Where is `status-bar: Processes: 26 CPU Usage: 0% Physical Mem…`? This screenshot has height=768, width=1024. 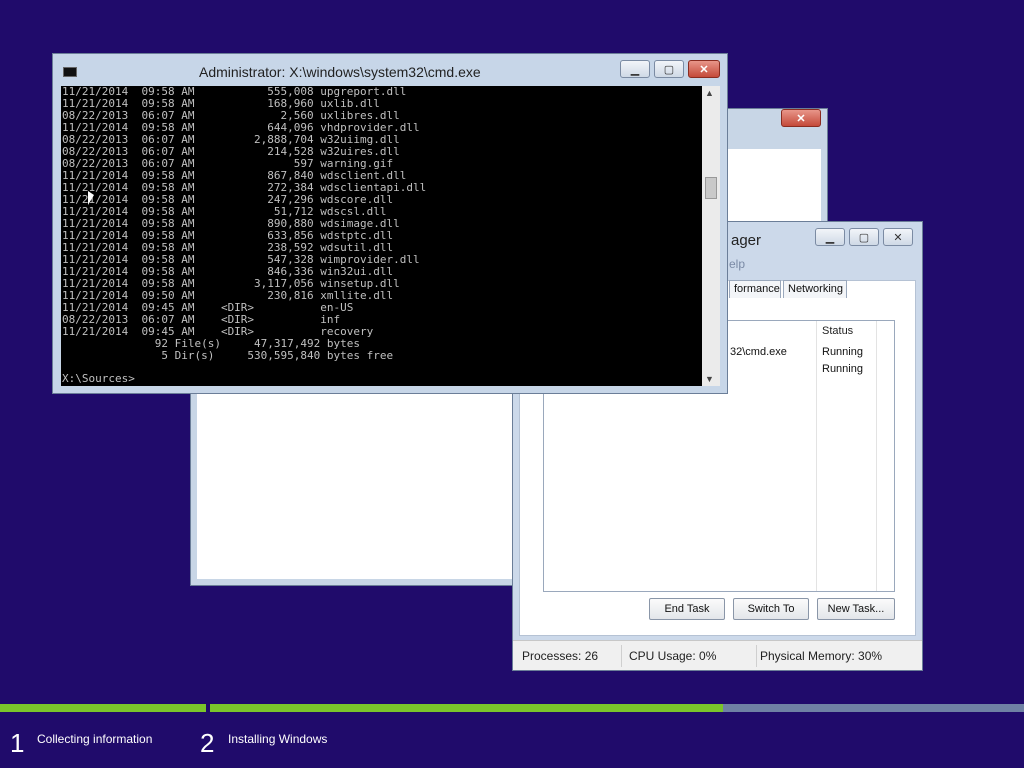 status-bar: Processes: 26 CPU Usage: 0% Physical Mem… is located at coordinates (717, 655).